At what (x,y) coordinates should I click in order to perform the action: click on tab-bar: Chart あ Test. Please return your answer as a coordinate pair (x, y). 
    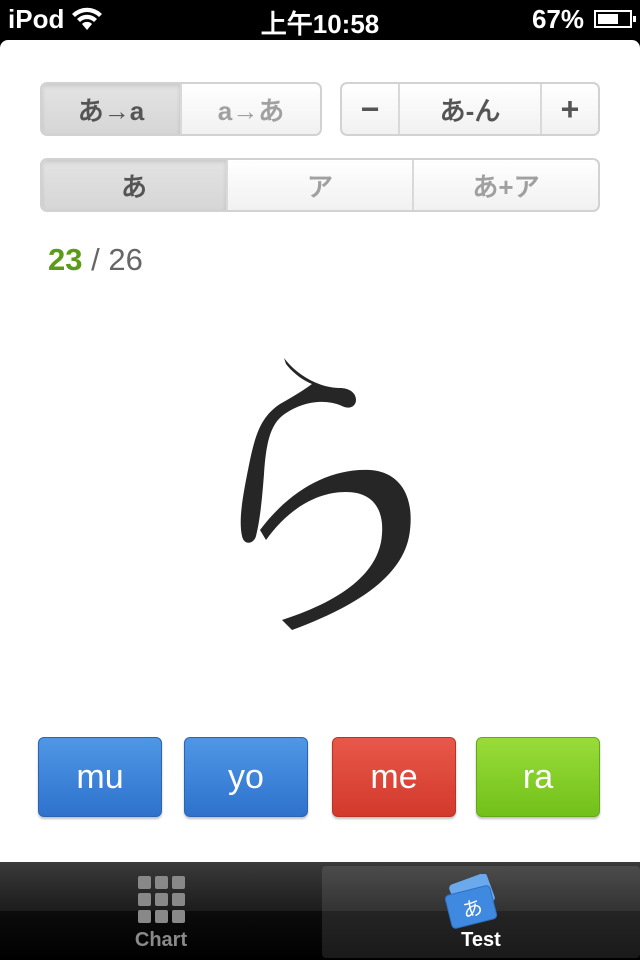
    Looking at the image, I should click on (320, 911).